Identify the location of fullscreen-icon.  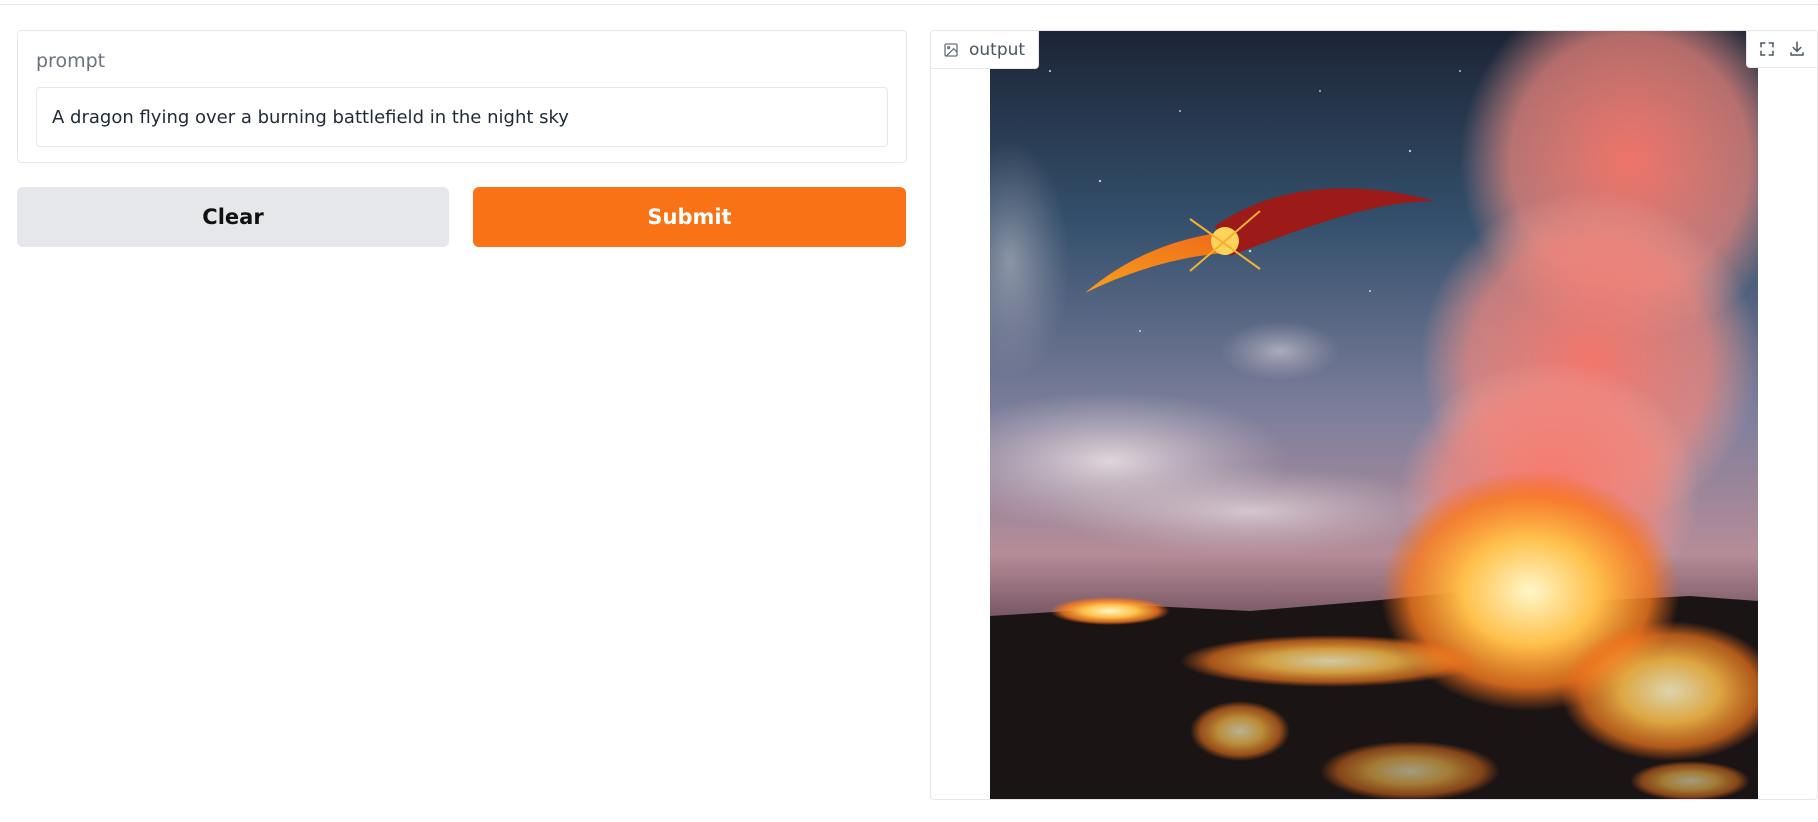
(1767, 49).